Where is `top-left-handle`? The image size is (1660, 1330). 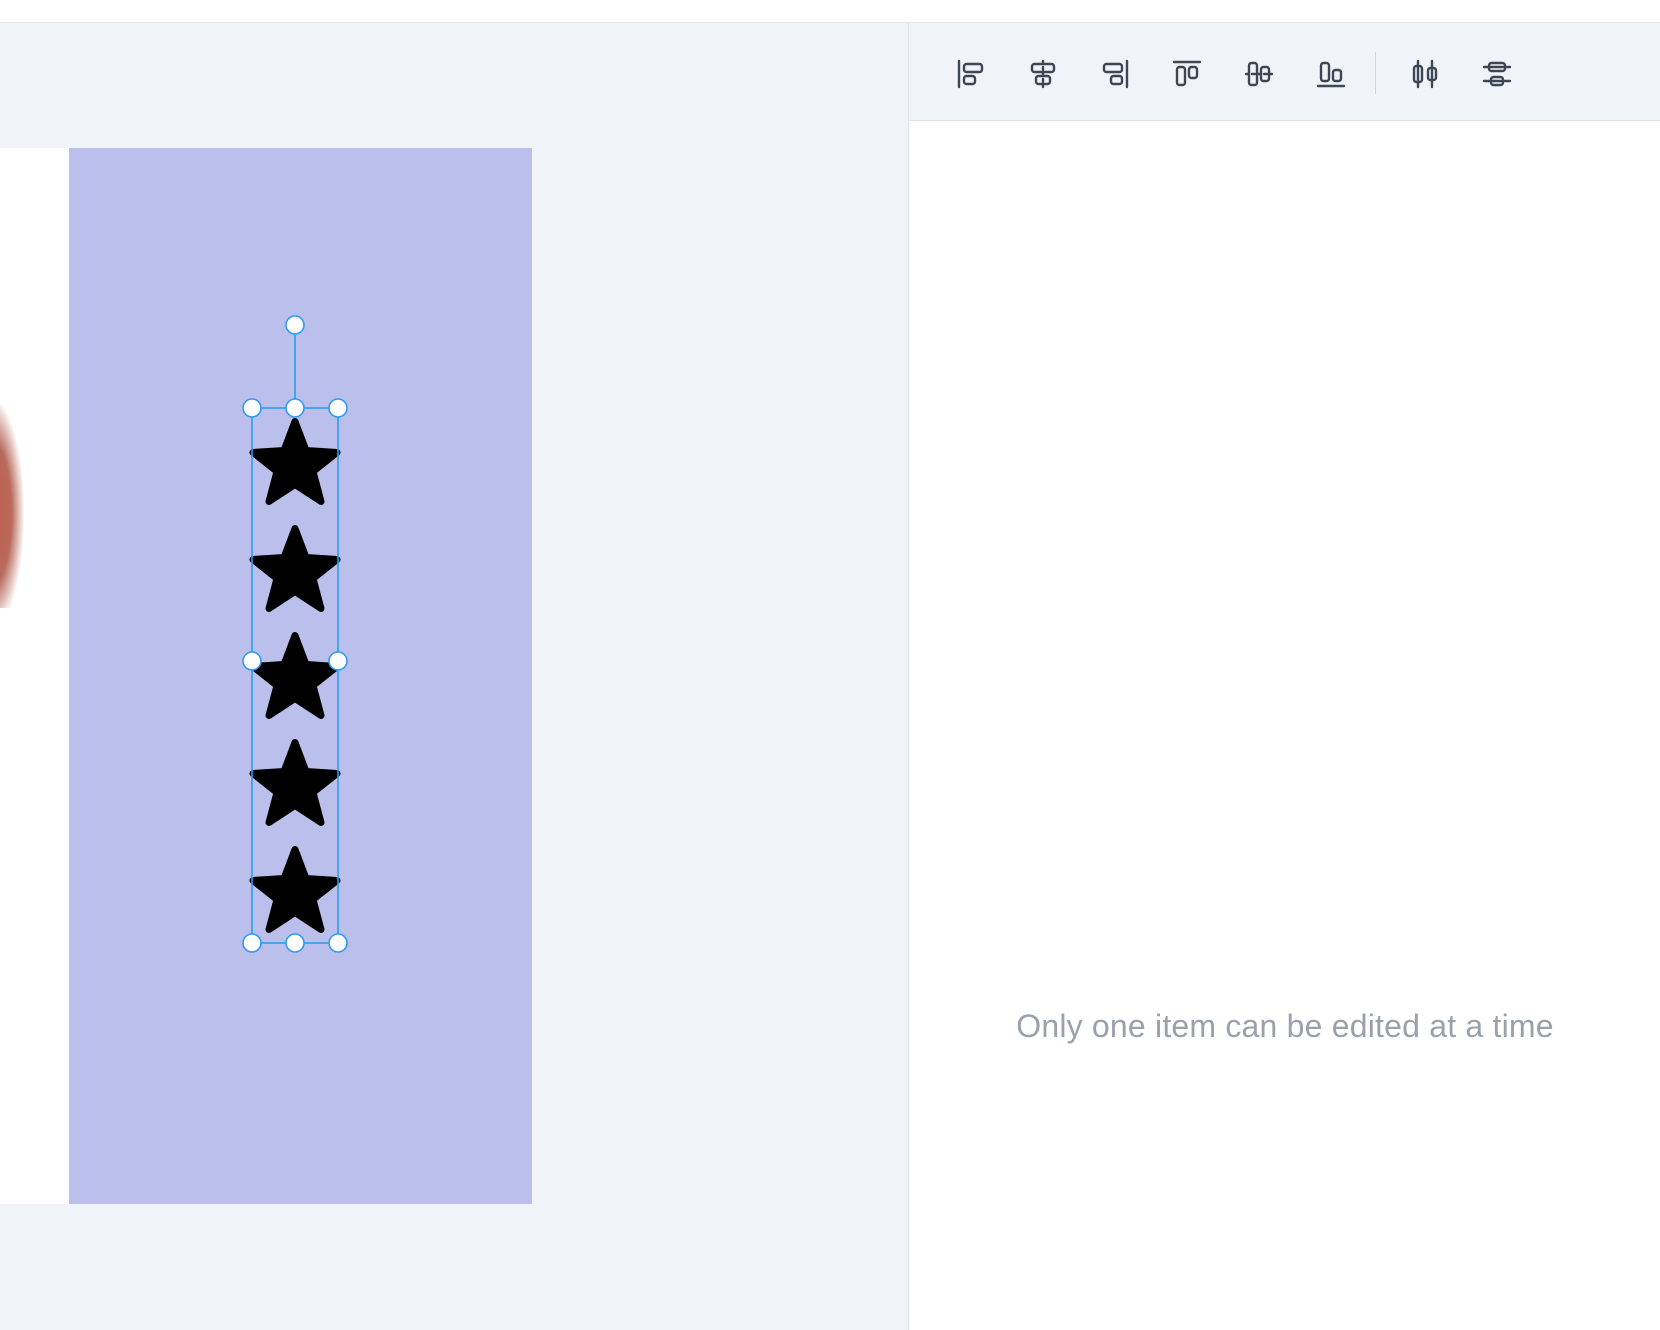 top-left-handle is located at coordinates (252, 408).